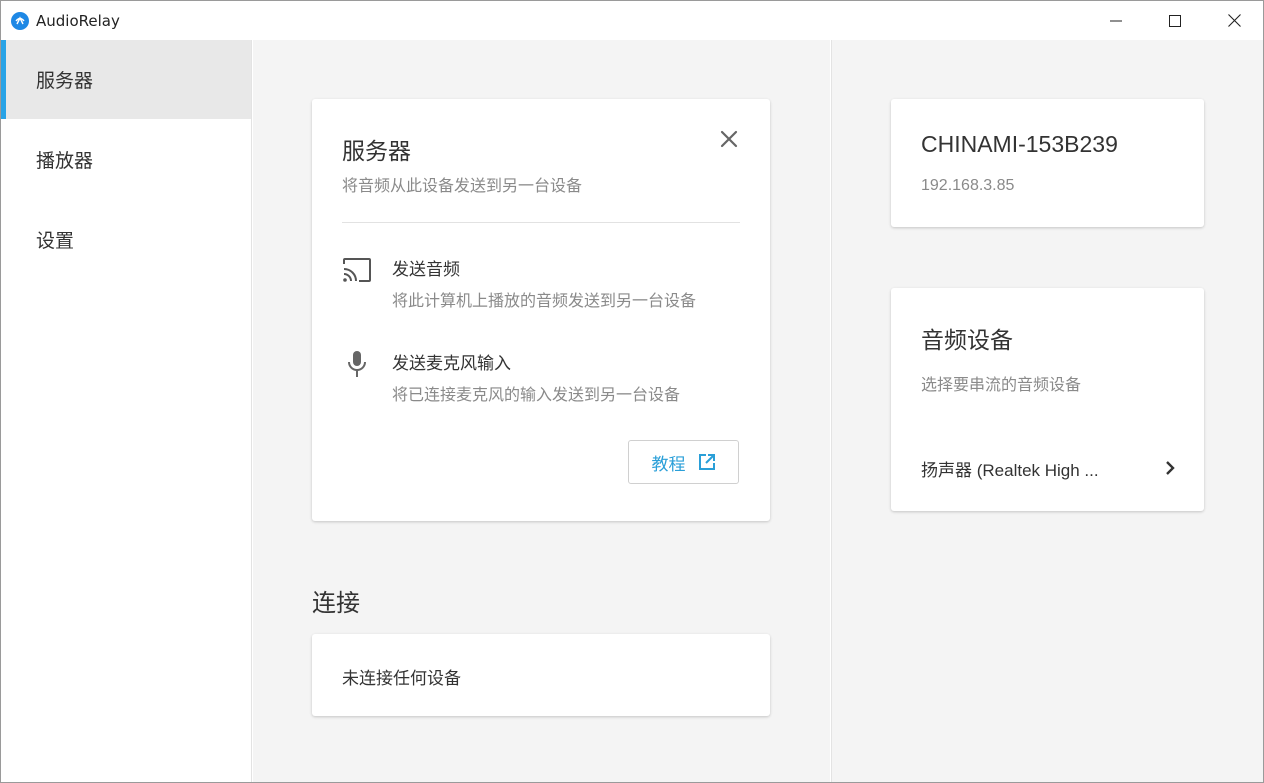  What do you see at coordinates (357, 364) in the screenshot?
I see `microphone-icon` at bounding box center [357, 364].